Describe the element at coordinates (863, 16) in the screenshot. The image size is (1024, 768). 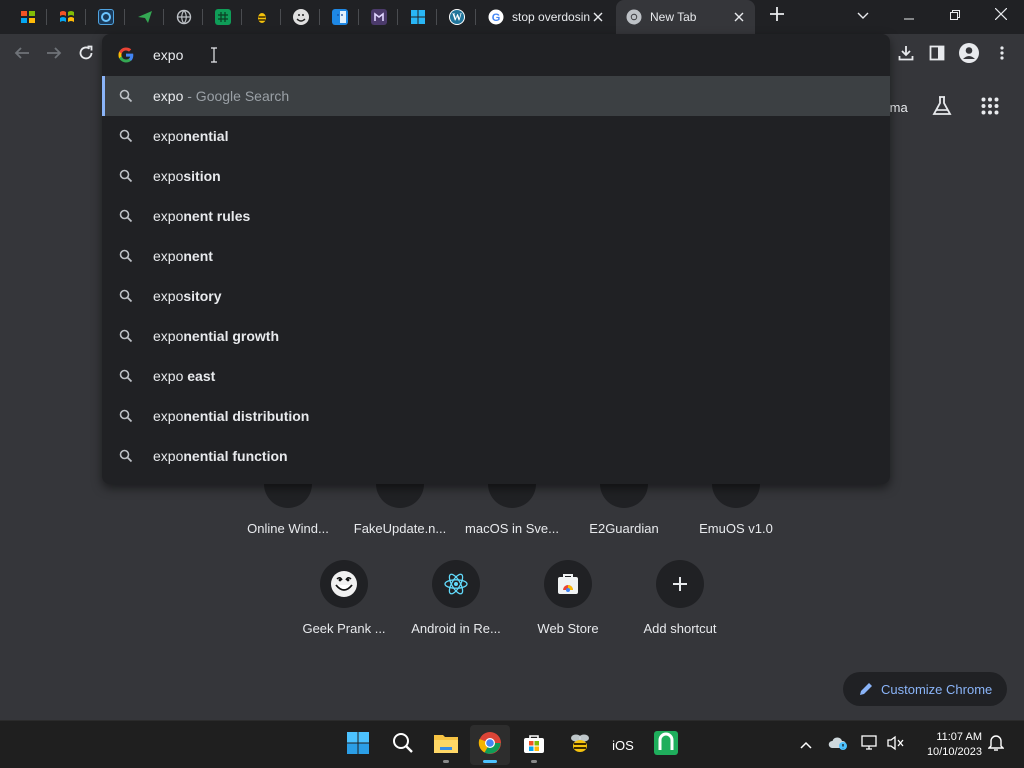
I see `tab-search-button` at that location.